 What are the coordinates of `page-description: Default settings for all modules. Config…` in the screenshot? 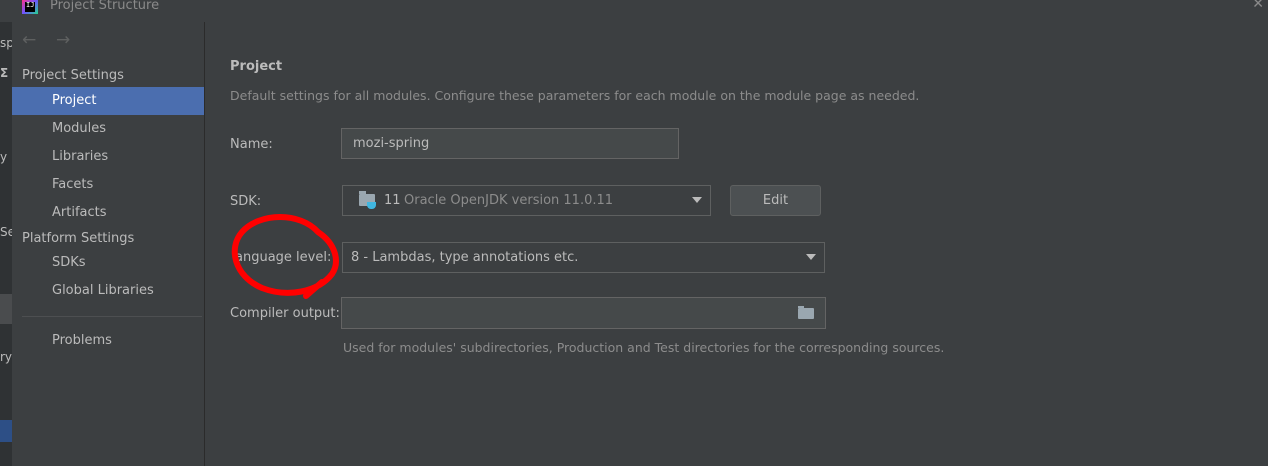 It's located at (575, 95).